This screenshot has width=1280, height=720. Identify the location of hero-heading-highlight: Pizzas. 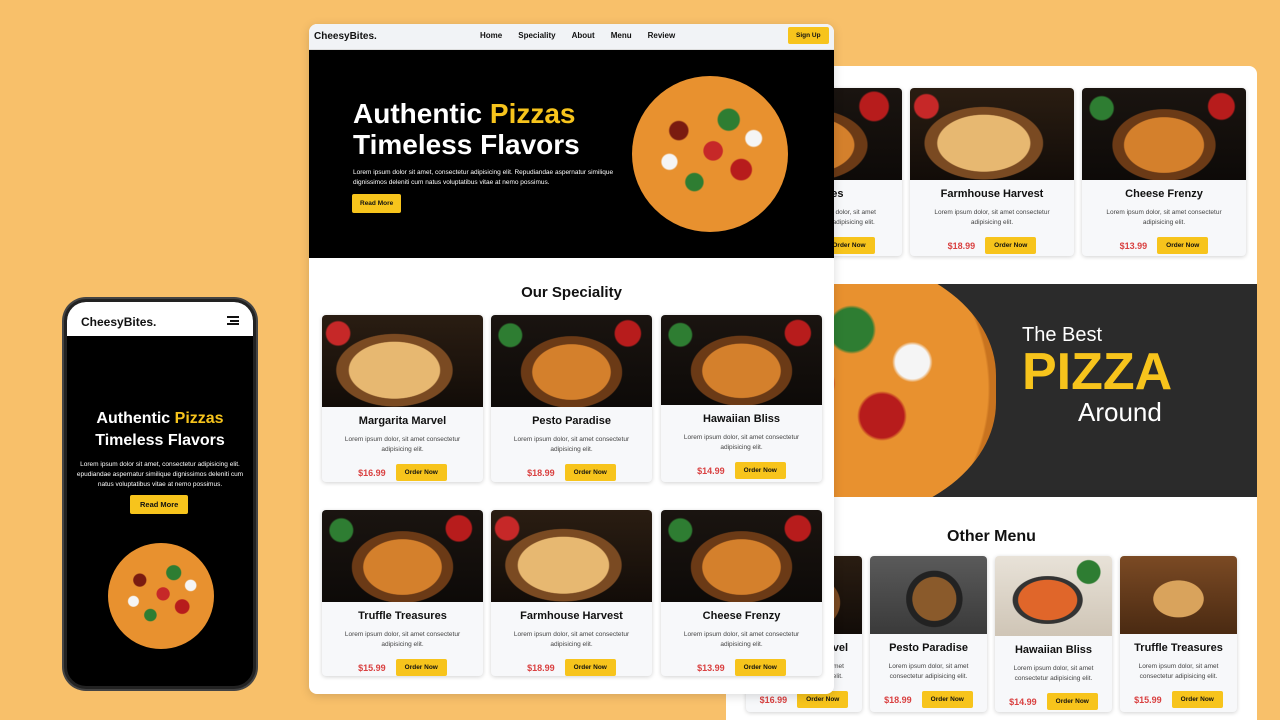
(532, 113).